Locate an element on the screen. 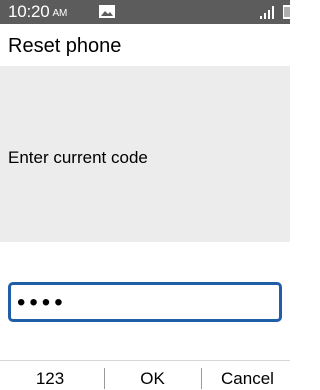 The image size is (320, 390). code-input-value: •••• is located at coordinates (42, 302).